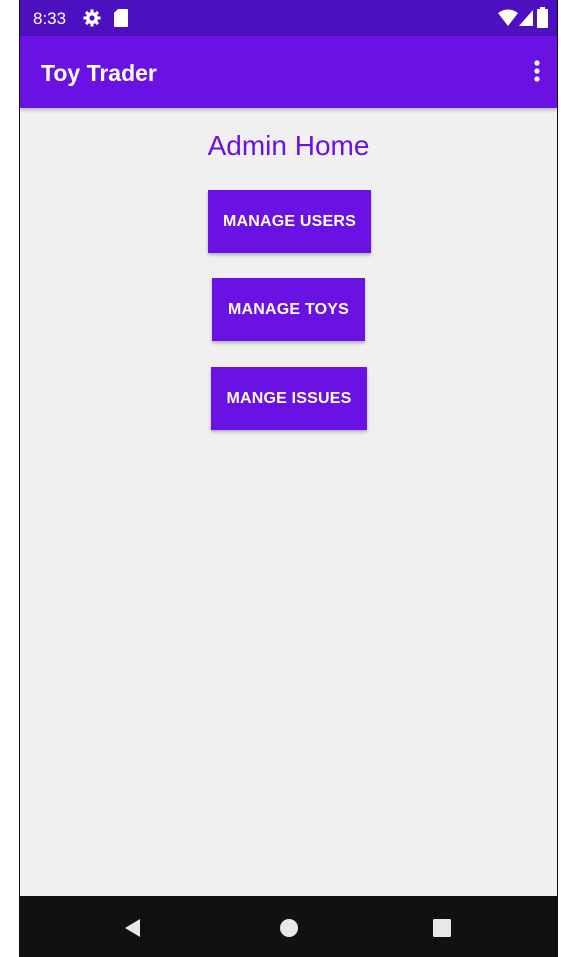 The width and height of the screenshot is (561, 957). What do you see at coordinates (508, 20) in the screenshot?
I see `wifi-icon` at bounding box center [508, 20].